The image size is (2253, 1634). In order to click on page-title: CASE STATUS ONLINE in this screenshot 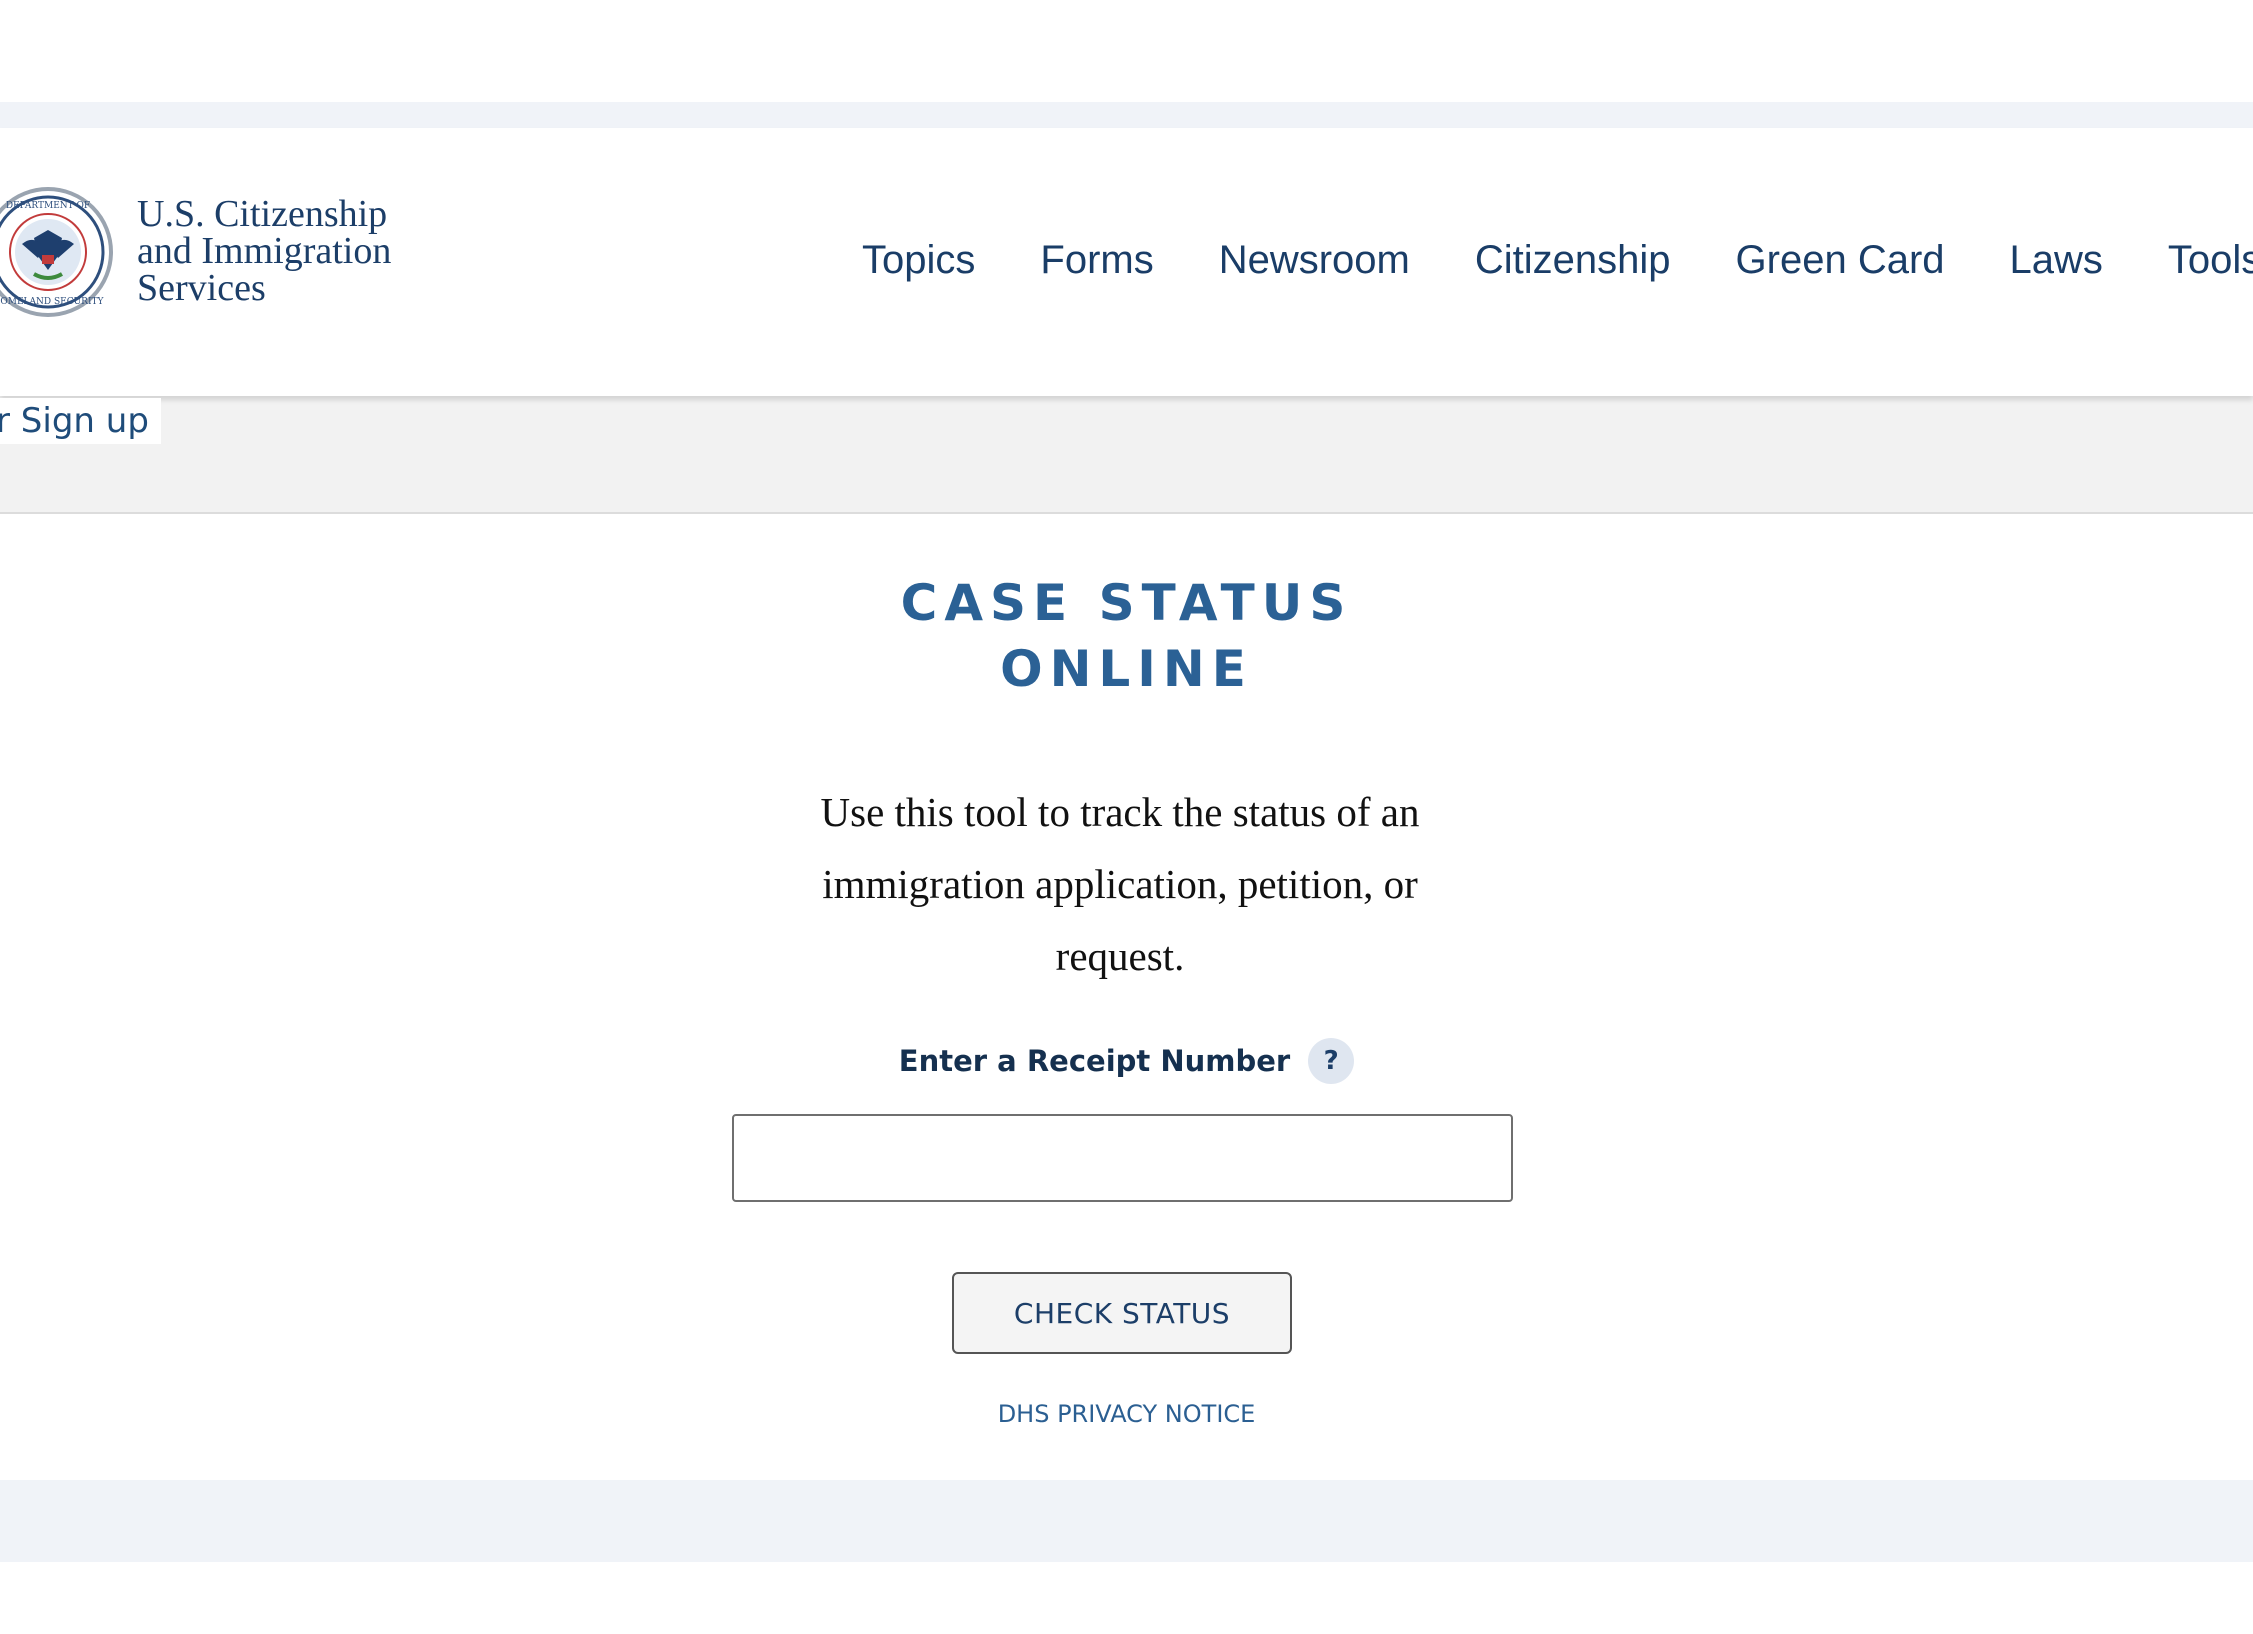, I will do `click(1126, 636)`.